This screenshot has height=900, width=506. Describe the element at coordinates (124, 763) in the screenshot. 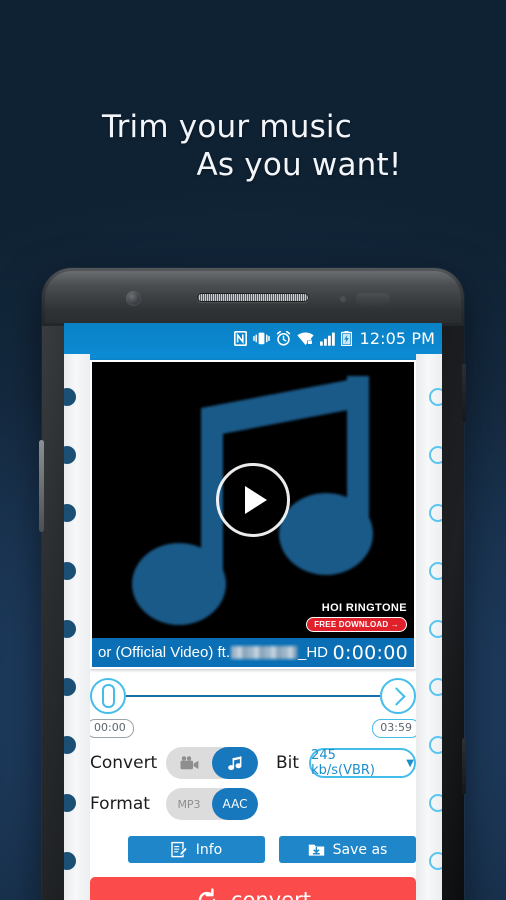

I see `convert-label: Convert` at that location.